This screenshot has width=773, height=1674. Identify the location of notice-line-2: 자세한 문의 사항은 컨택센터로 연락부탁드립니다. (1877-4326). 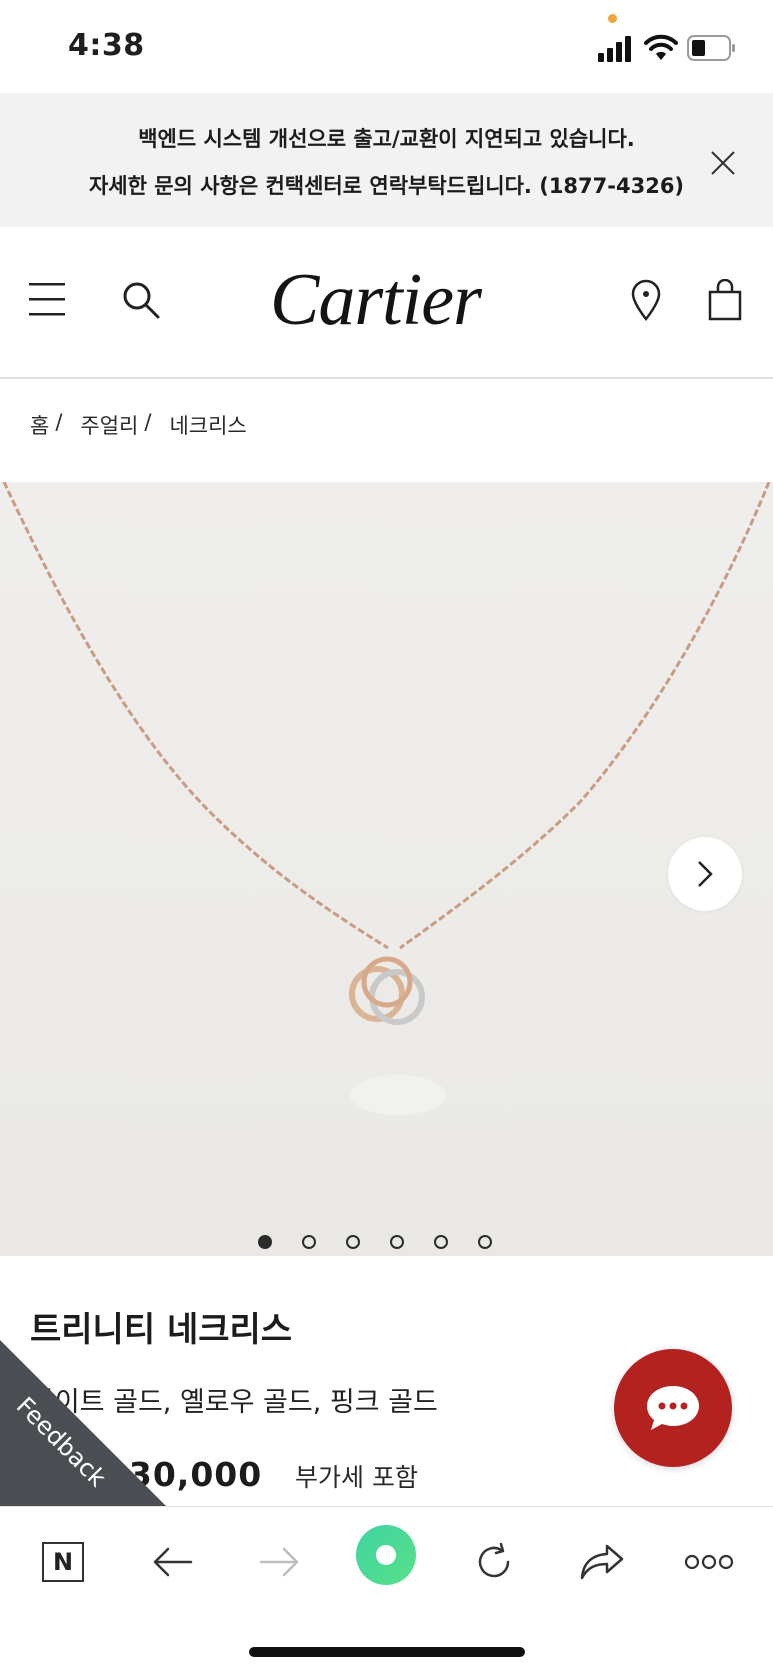
(386, 186).